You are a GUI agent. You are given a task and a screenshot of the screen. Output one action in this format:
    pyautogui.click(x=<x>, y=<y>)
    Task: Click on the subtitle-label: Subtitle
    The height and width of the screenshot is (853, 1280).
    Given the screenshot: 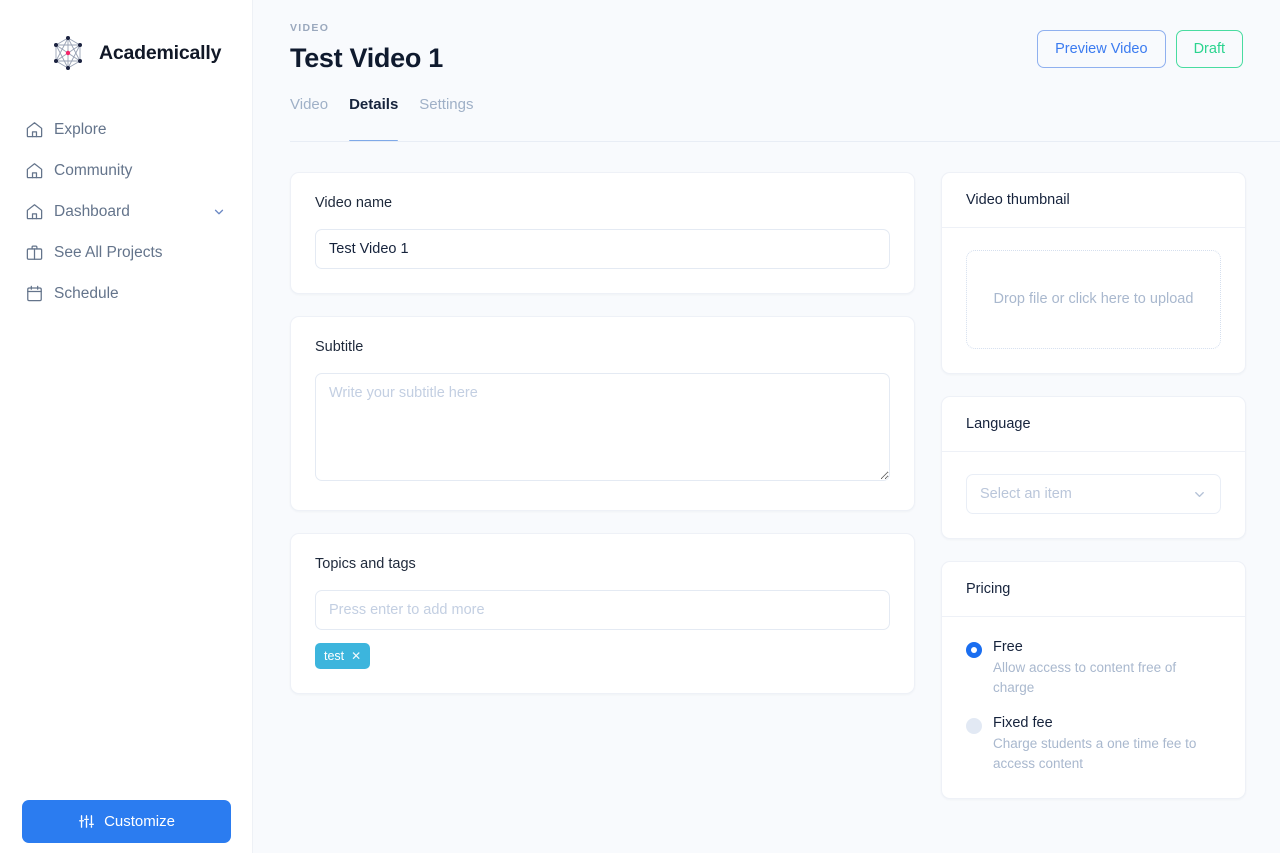 What is the action you would take?
    pyautogui.click(x=339, y=347)
    